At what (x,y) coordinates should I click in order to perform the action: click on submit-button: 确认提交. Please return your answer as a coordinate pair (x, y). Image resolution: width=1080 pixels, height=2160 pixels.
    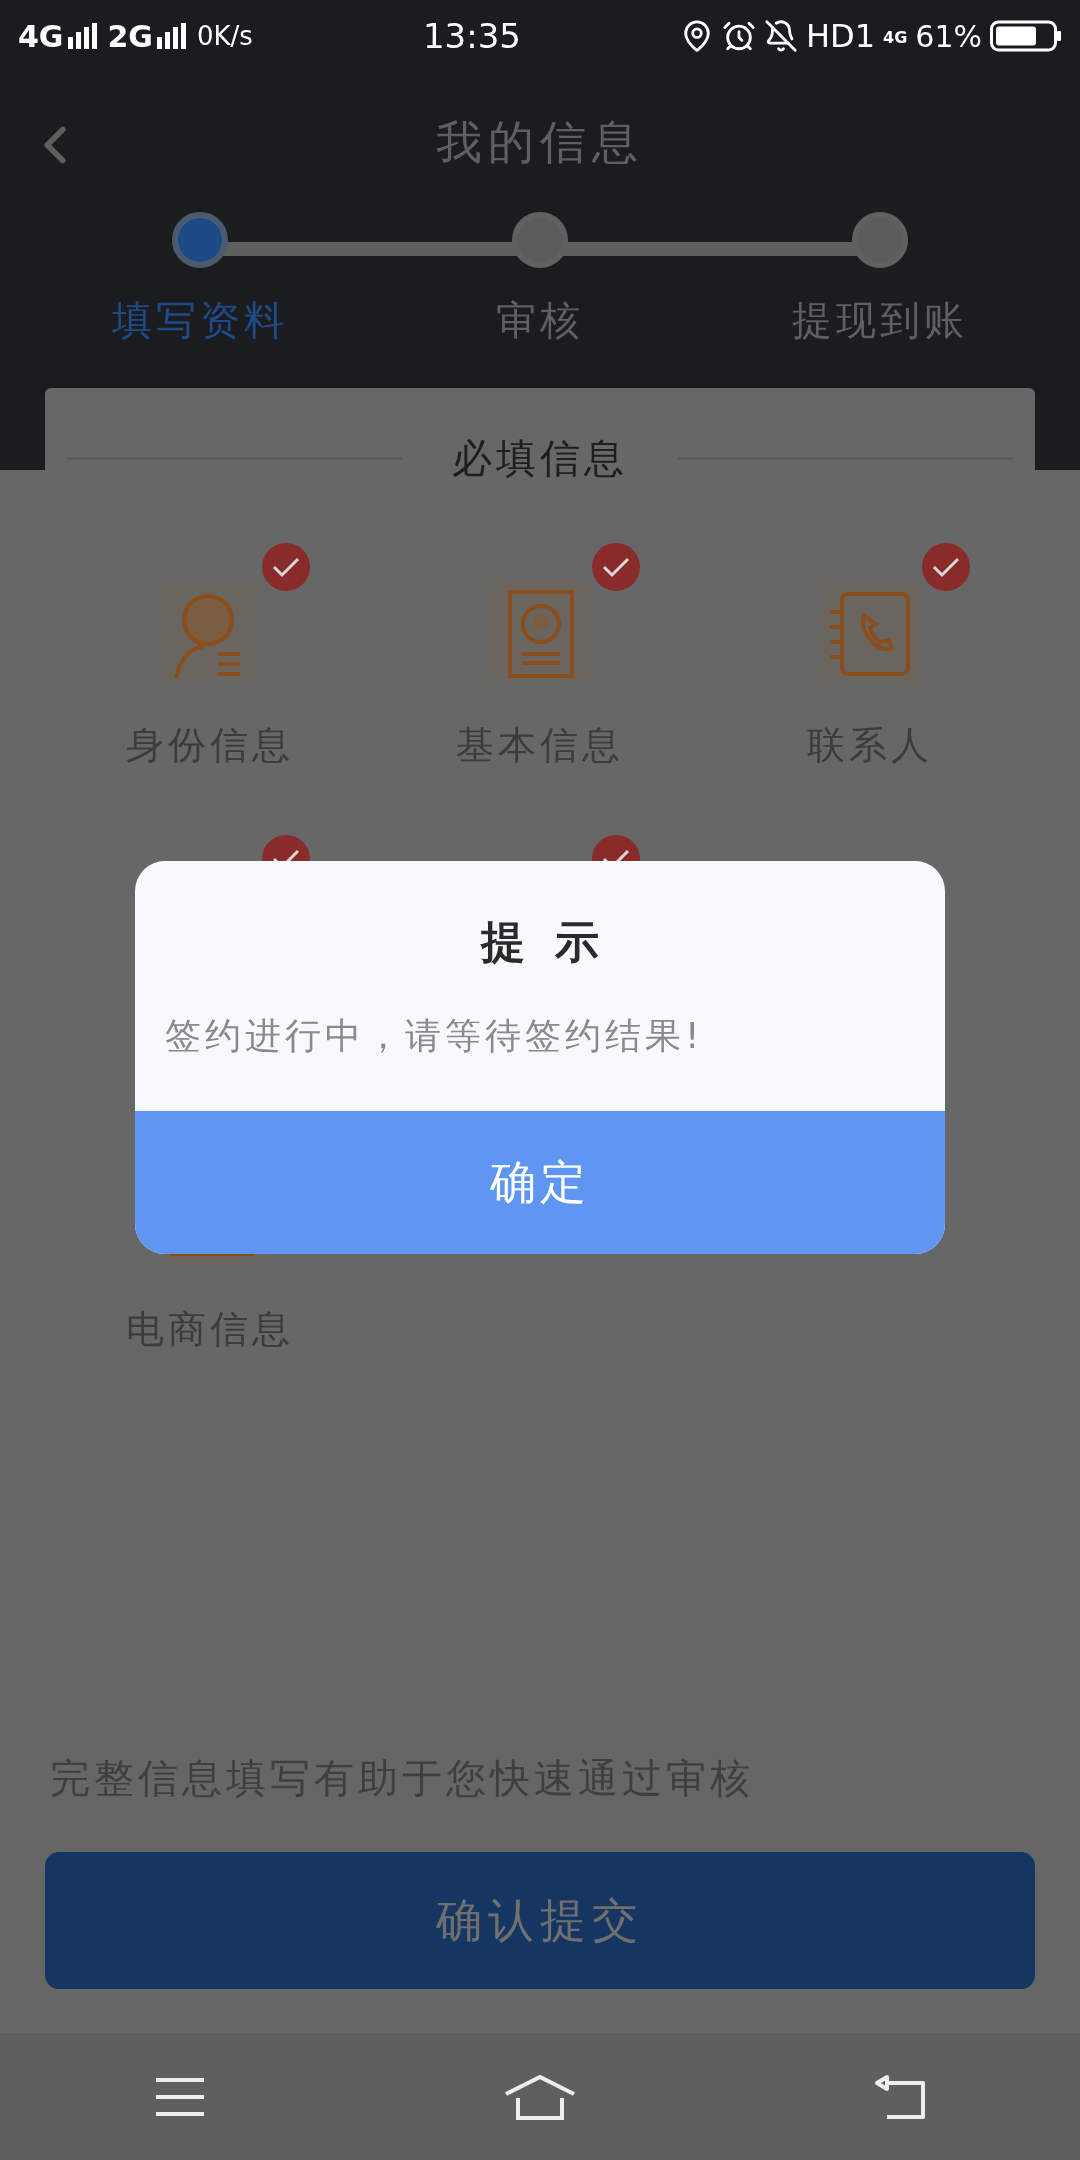
    Looking at the image, I should click on (540, 1920).